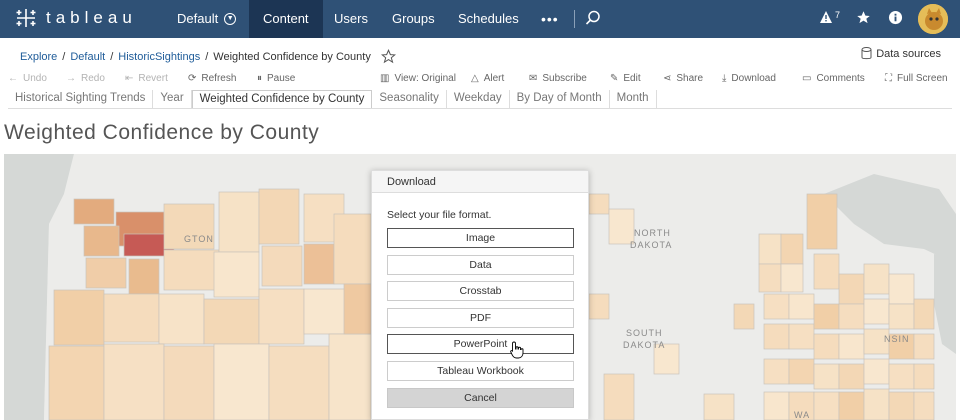 The image size is (960, 420). I want to click on mail-icon: ✉, so click(533, 78).